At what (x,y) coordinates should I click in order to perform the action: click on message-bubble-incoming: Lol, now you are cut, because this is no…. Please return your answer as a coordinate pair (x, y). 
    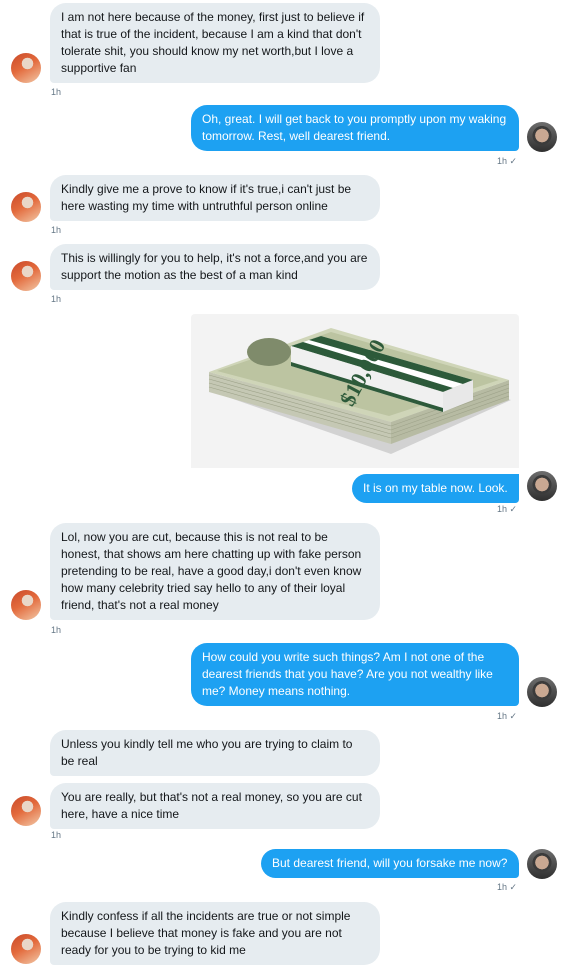
    Looking at the image, I should click on (215, 571).